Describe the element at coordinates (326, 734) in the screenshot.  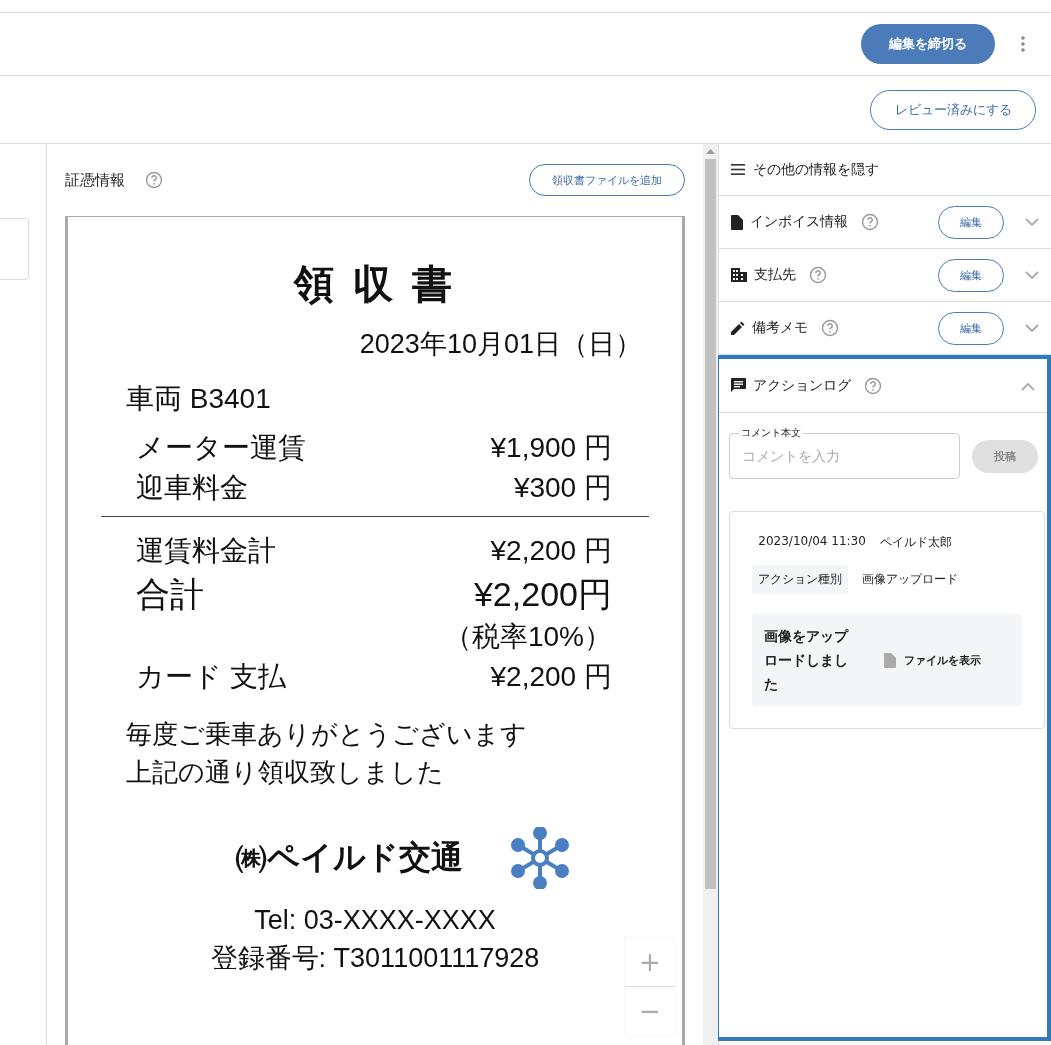
I see `receipt-message: 毎度ご乗車ありがとうございます` at that location.